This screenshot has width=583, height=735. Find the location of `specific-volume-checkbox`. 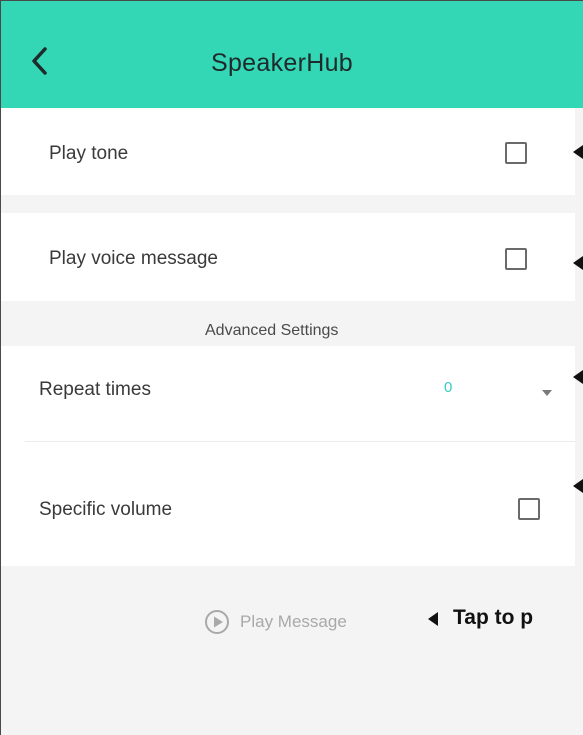

specific-volume-checkbox is located at coordinates (529, 509).